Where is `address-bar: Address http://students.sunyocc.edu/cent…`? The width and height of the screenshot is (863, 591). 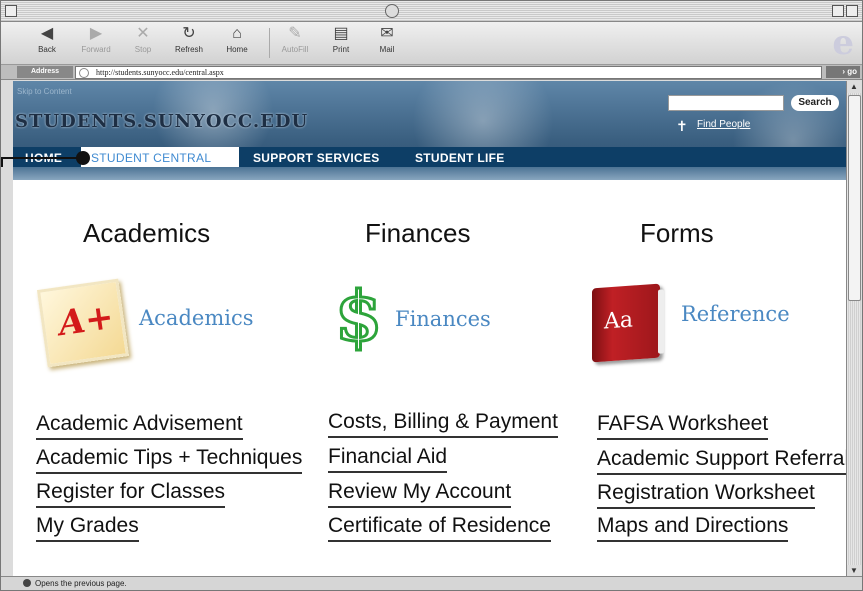
address-bar: Address http://students.sunyocc.edu/cent… is located at coordinates (431, 72).